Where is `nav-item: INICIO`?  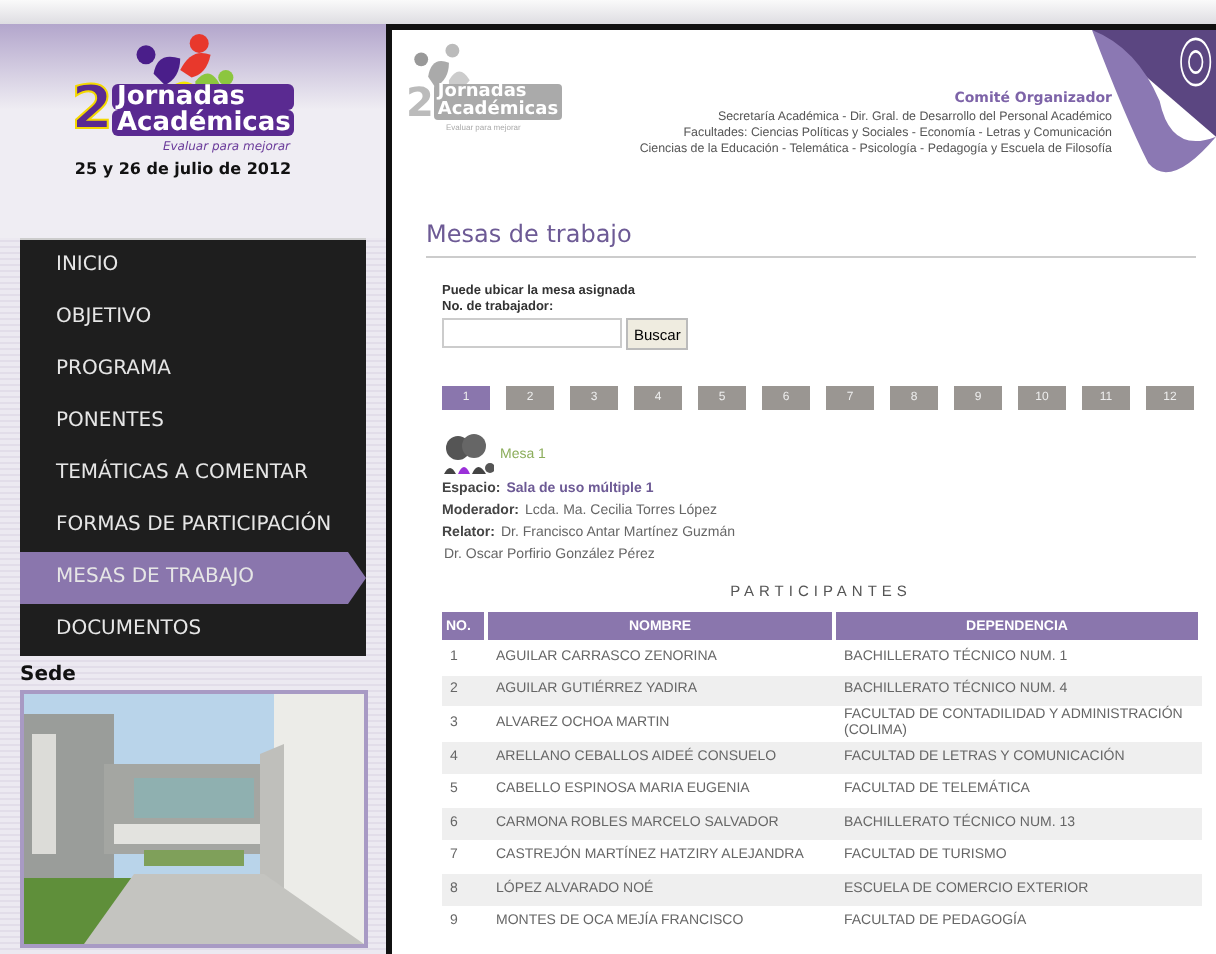 nav-item: INICIO is located at coordinates (193, 266).